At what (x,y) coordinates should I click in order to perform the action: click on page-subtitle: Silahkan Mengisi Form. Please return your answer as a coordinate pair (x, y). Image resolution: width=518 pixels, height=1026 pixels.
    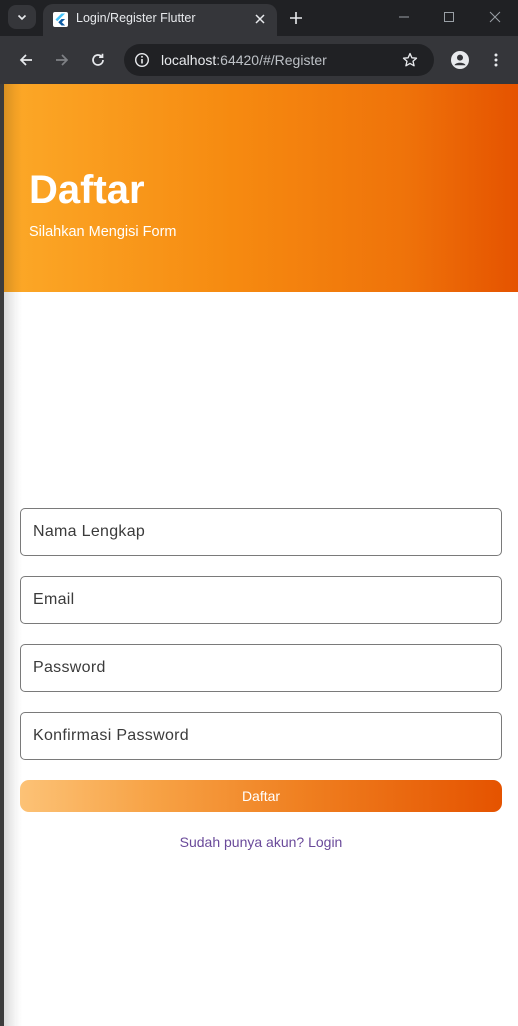
    Looking at the image, I should click on (103, 232).